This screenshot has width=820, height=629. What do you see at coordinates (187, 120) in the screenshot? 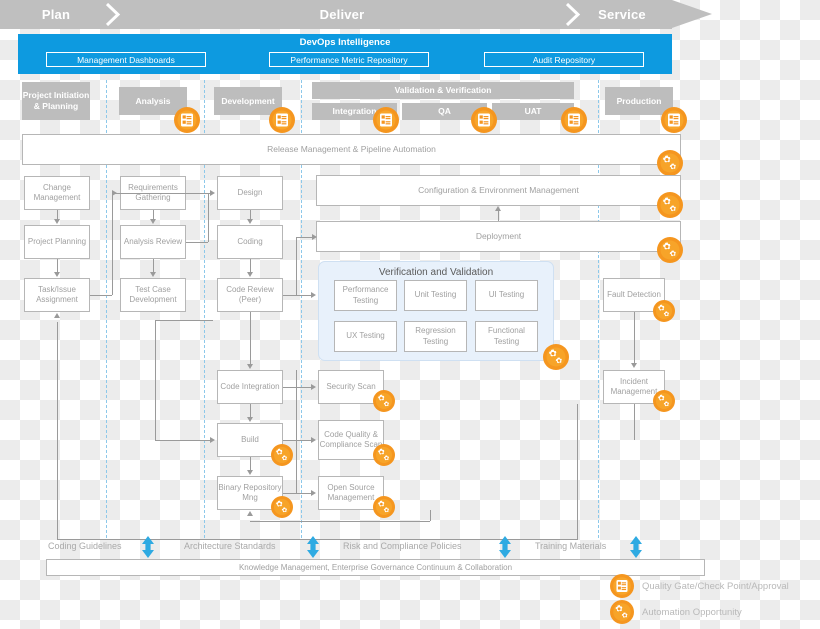
I see `quality-gate-icon-analysis` at bounding box center [187, 120].